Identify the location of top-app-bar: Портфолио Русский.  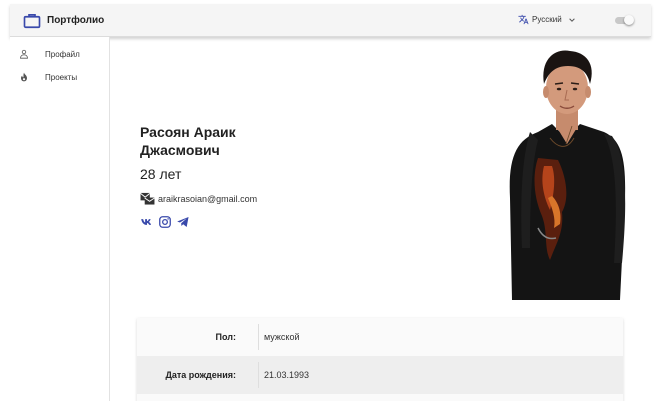
(330, 20).